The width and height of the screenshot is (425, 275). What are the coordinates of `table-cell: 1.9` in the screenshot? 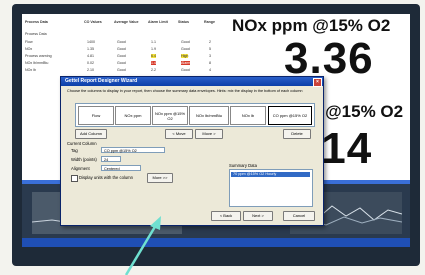 It's located at (153, 49).